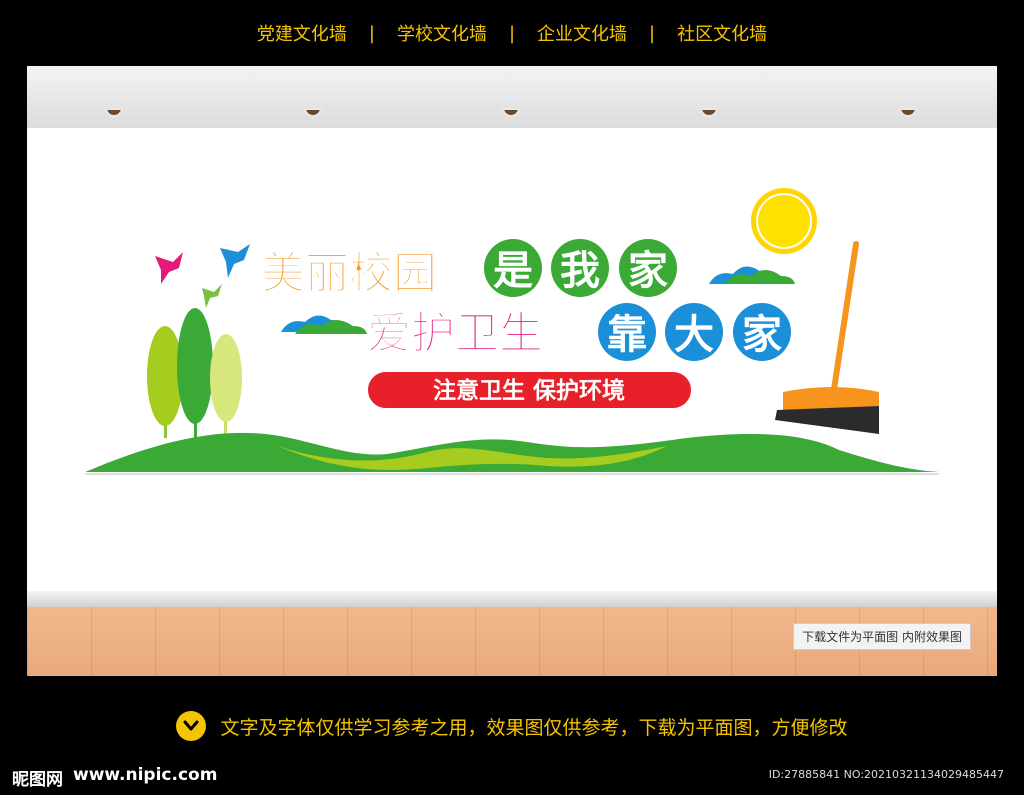 This screenshot has width=1024, height=795. What do you see at coordinates (512, 33) in the screenshot?
I see `top-nav: 党建文化墙 | 学校文化墙 | 企业文化墙 | 社区文化墙` at bounding box center [512, 33].